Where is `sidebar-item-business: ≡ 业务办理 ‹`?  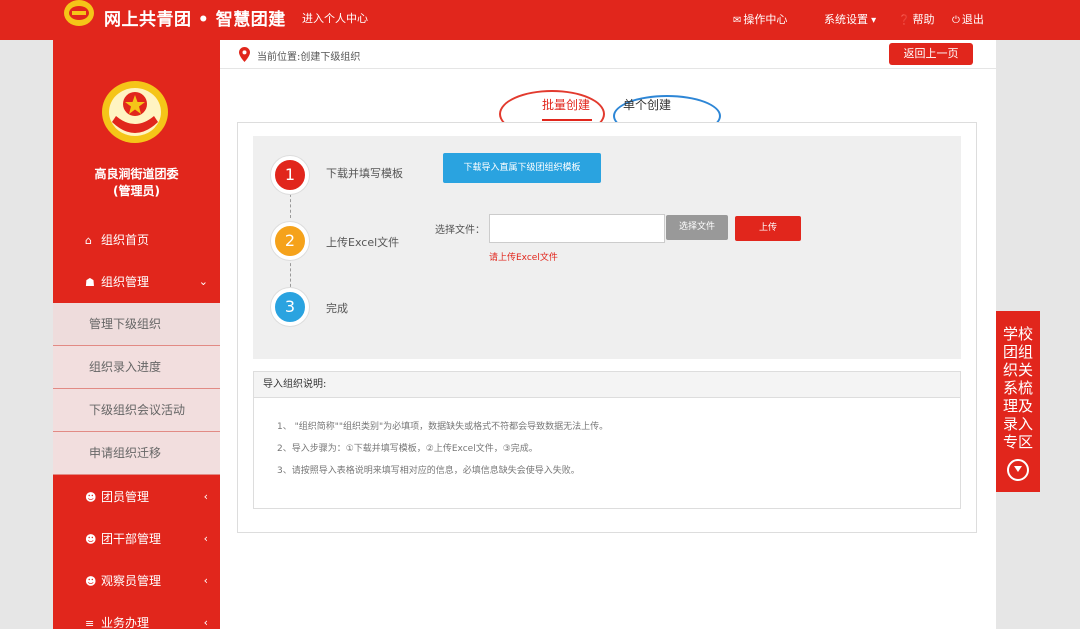 sidebar-item-business: ≡ 业务办理 ‹ is located at coordinates (136, 615).